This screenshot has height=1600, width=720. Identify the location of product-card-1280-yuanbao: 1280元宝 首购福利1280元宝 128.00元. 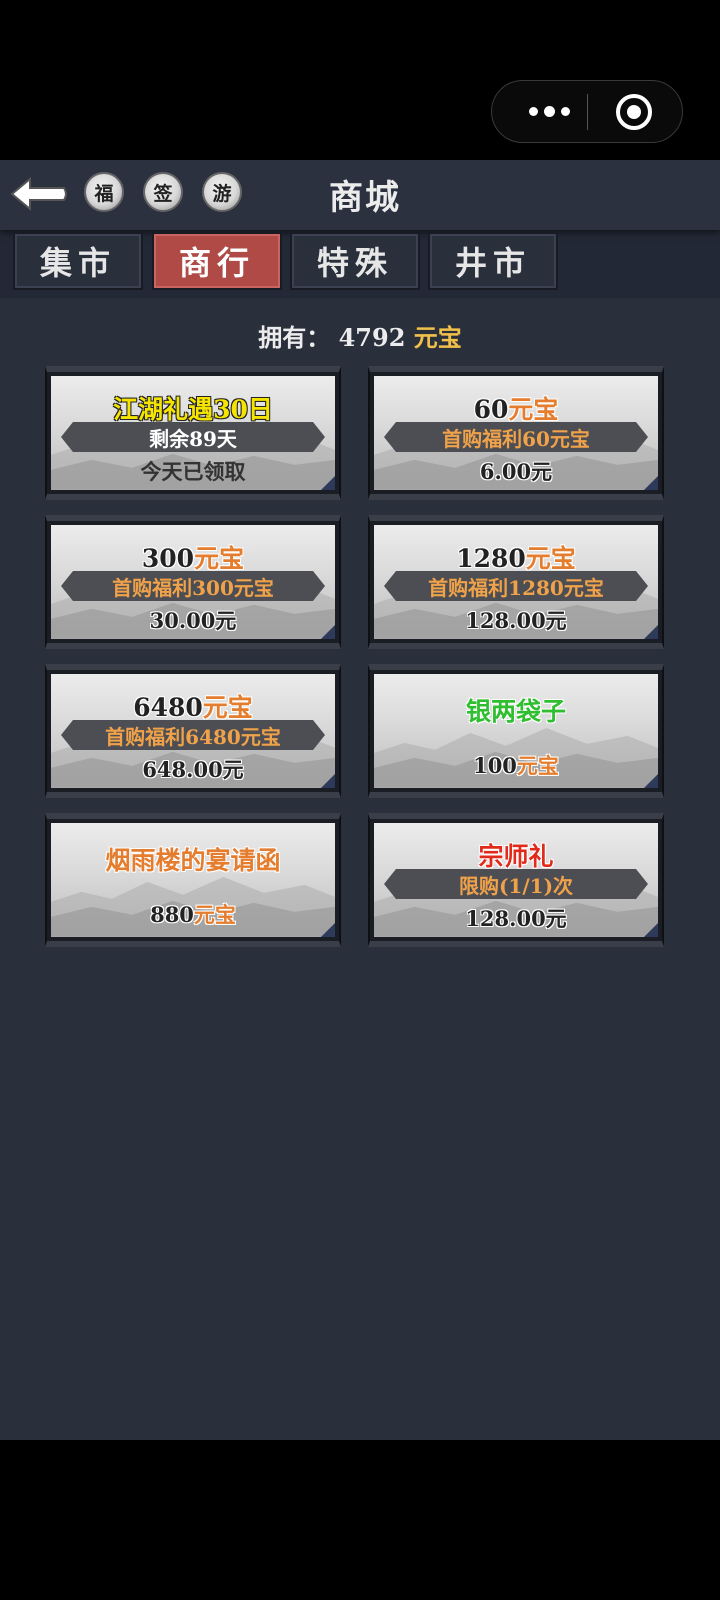
(516, 582).